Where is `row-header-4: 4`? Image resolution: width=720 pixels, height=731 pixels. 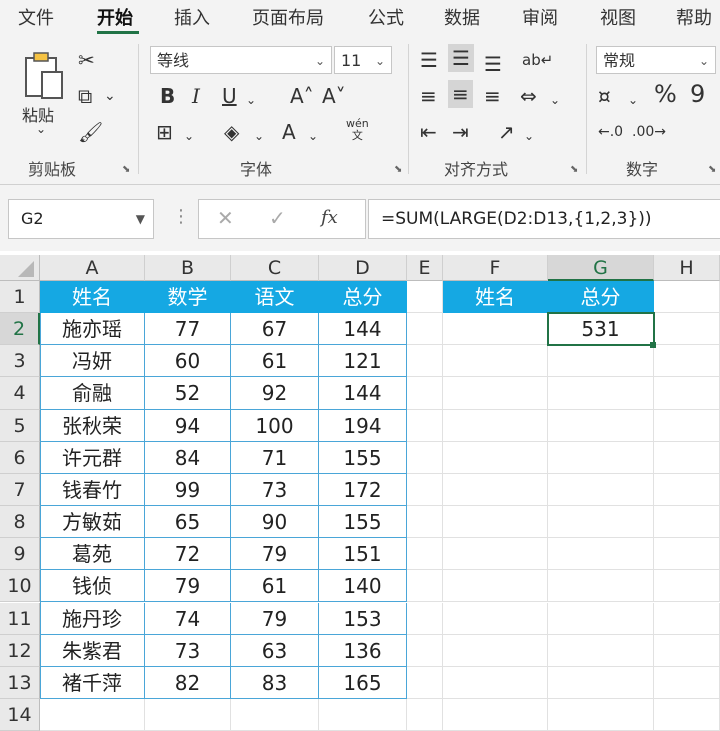
row-header-4: 4 is located at coordinates (20, 393).